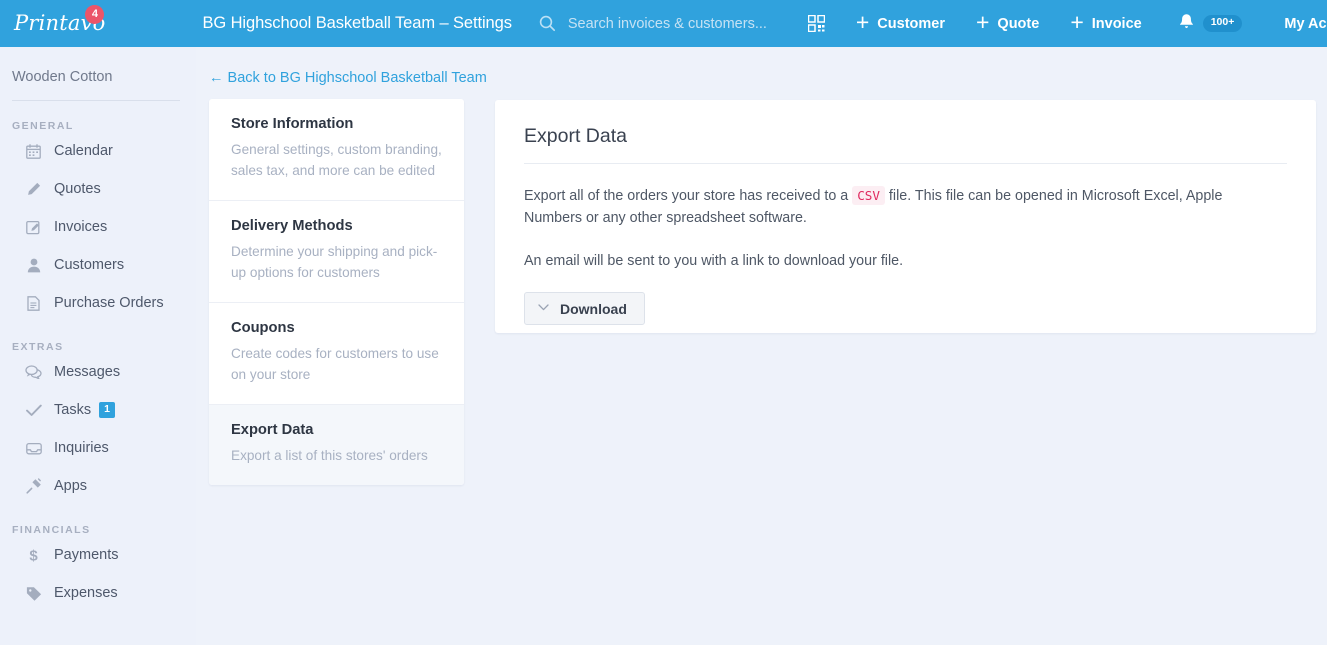  Describe the element at coordinates (98, 410) in the screenshot. I see `sidebar-item-tasks: Tasks 1` at that location.